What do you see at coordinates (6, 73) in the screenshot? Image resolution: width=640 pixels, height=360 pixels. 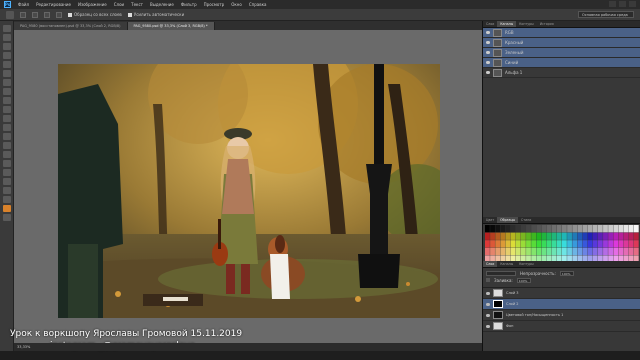 I see `eyedropper-tool-icon` at bounding box center [6, 73].